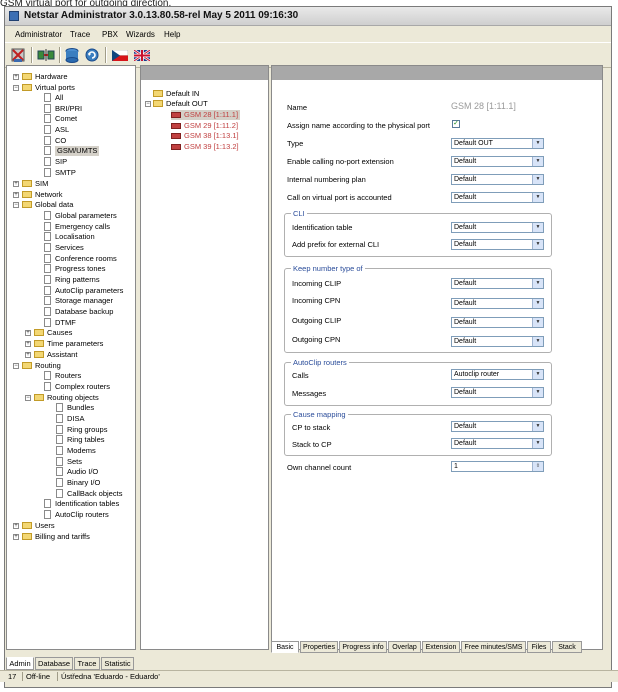 This screenshot has width=618, height=692. What do you see at coordinates (285, 647) in the screenshot?
I see `tab-basic: Basic` at bounding box center [285, 647].